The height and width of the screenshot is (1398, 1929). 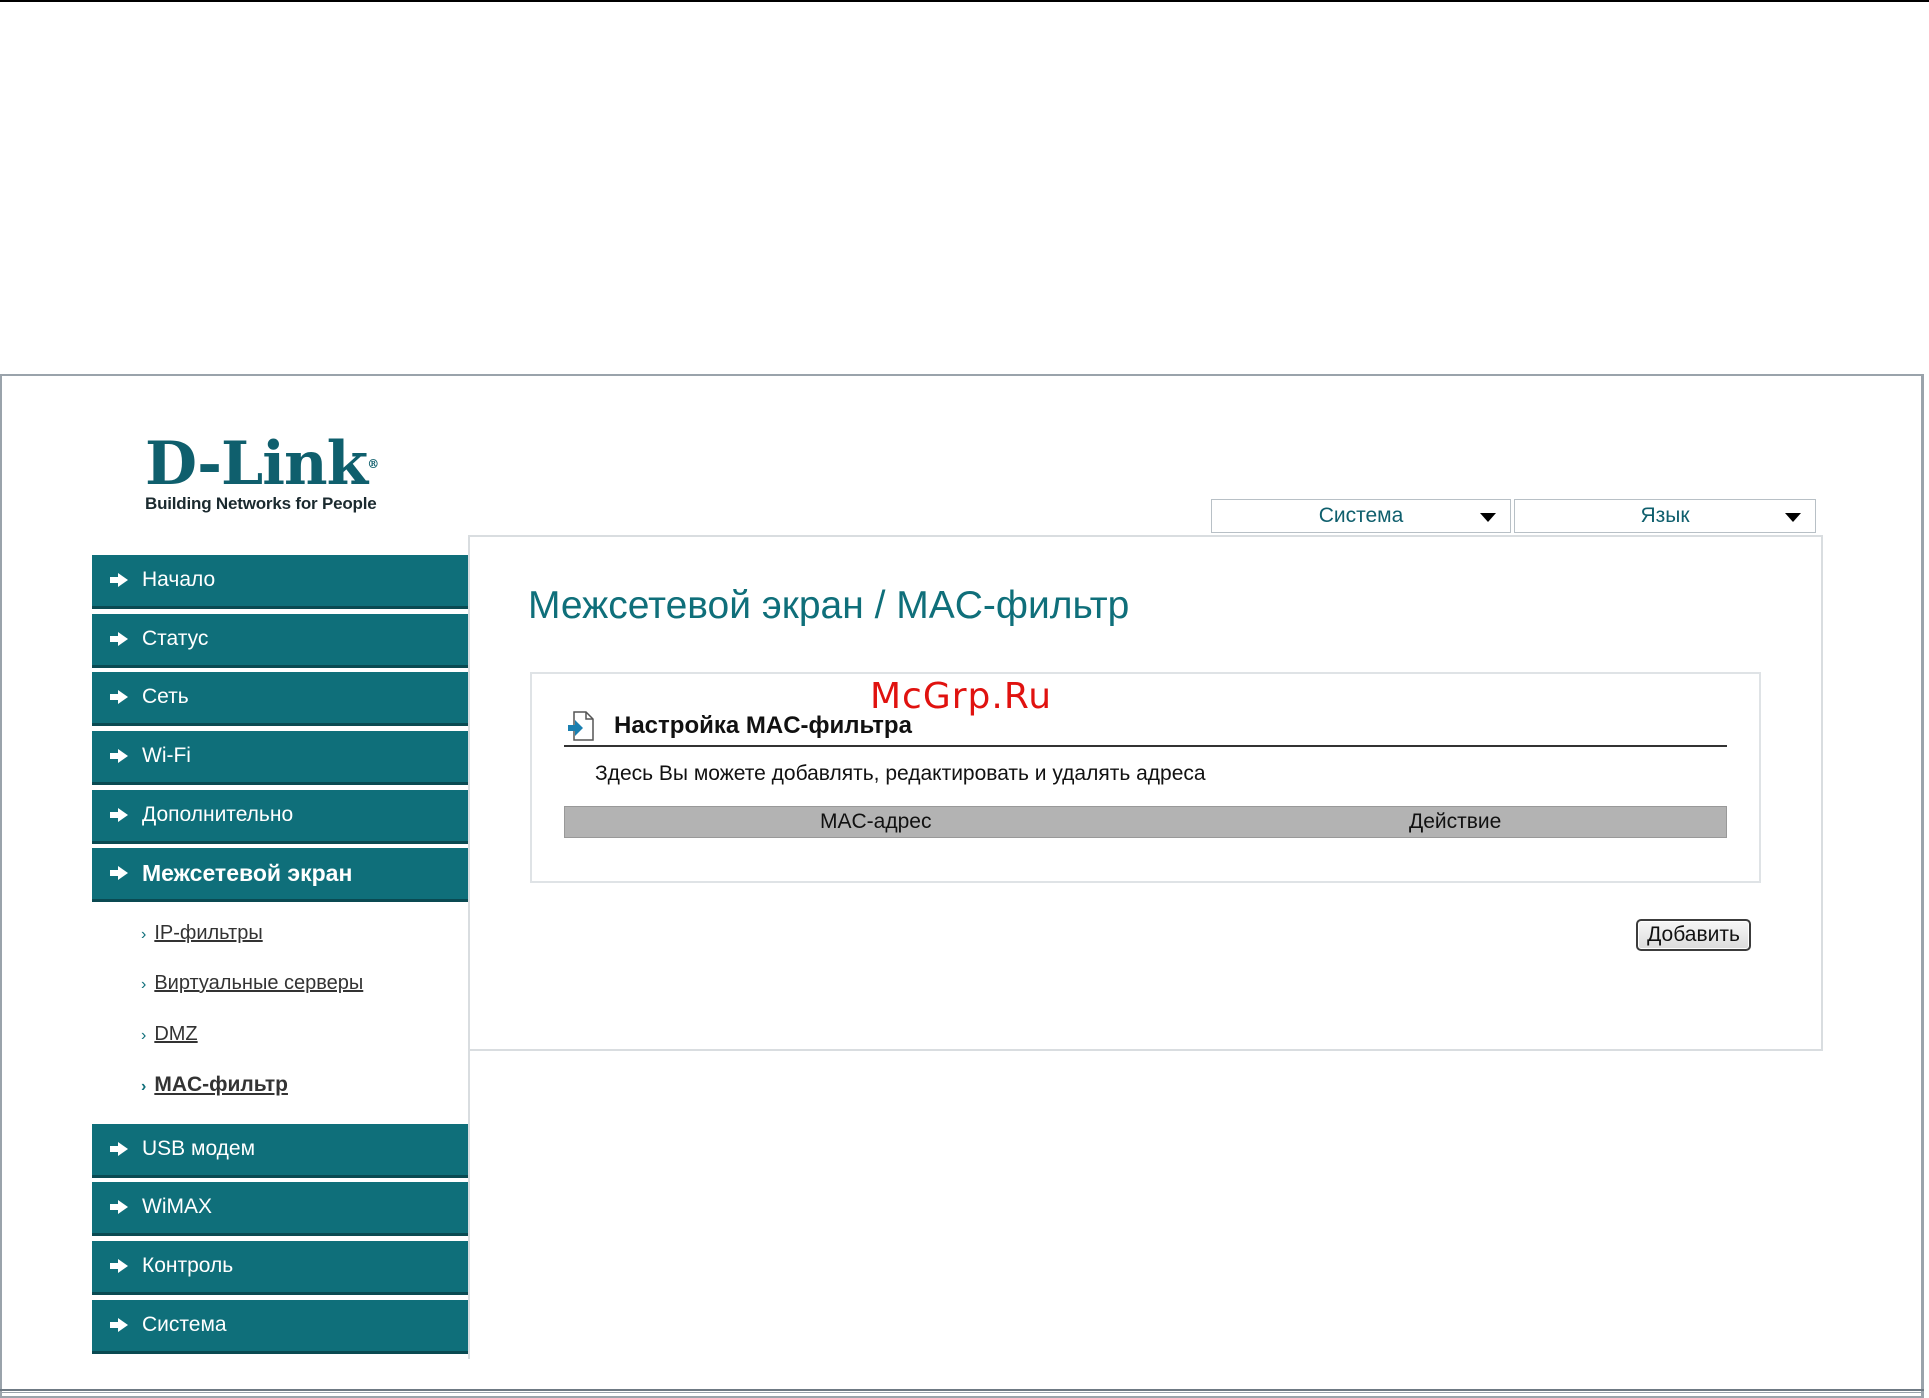 I want to click on sidebar-item-label: USB модем, so click(x=199, y=1148).